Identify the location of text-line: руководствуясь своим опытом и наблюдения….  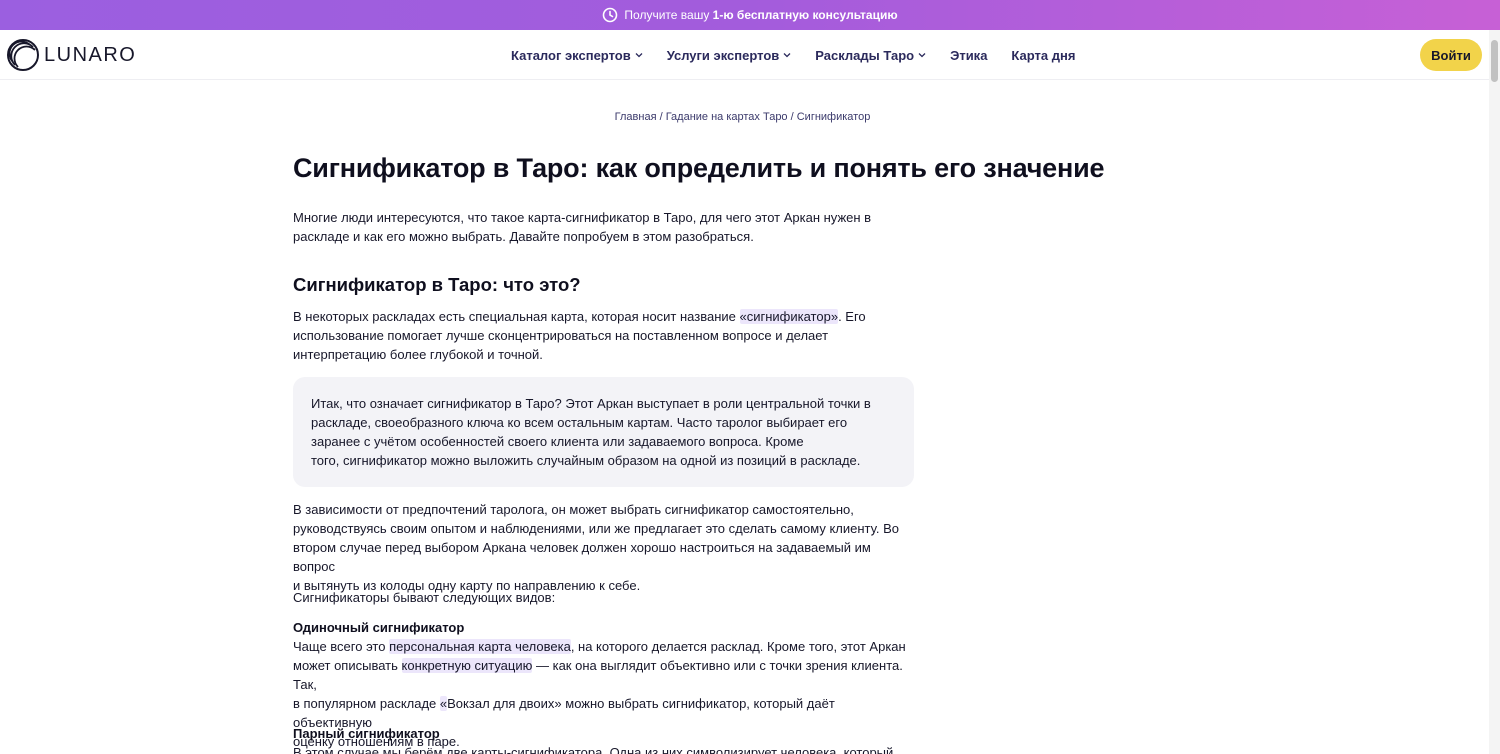
(596, 528).